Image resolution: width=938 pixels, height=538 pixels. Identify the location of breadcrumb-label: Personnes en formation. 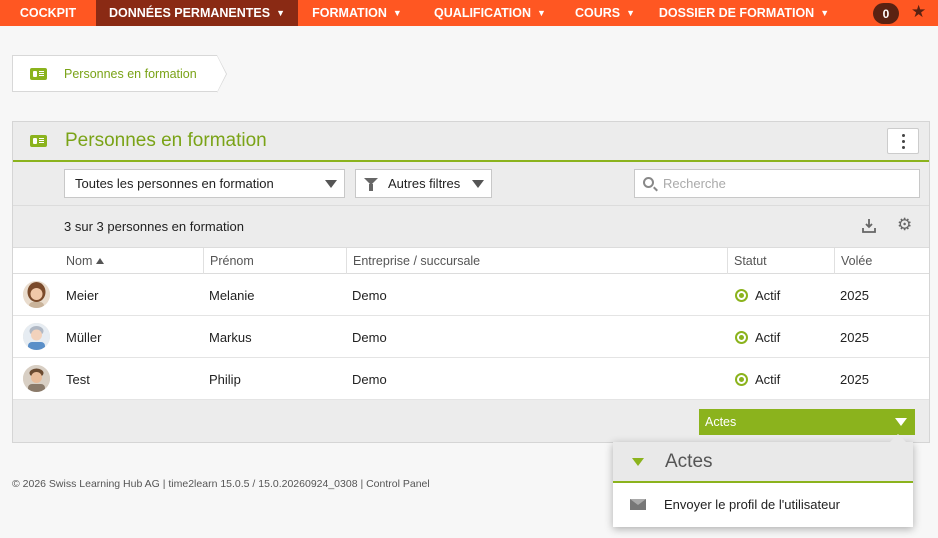
(130, 73).